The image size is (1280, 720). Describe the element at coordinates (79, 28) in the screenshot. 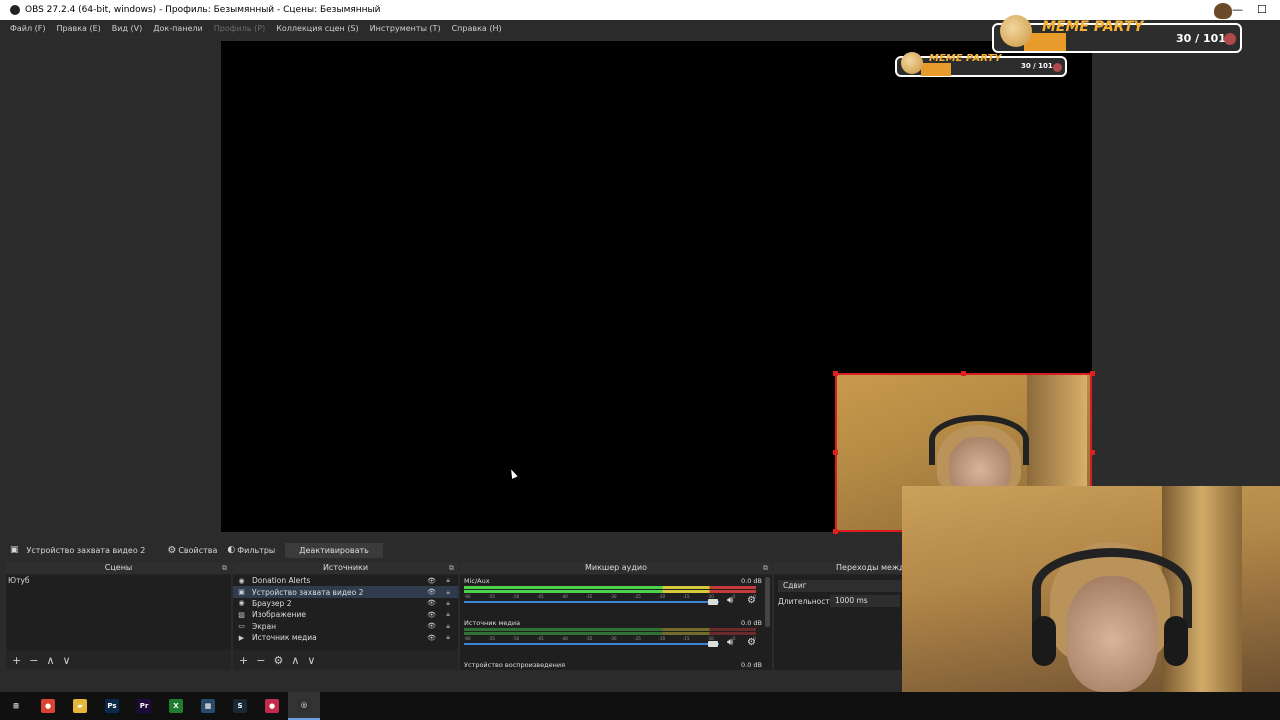

I see `menu-edit: Правка (E)` at that location.